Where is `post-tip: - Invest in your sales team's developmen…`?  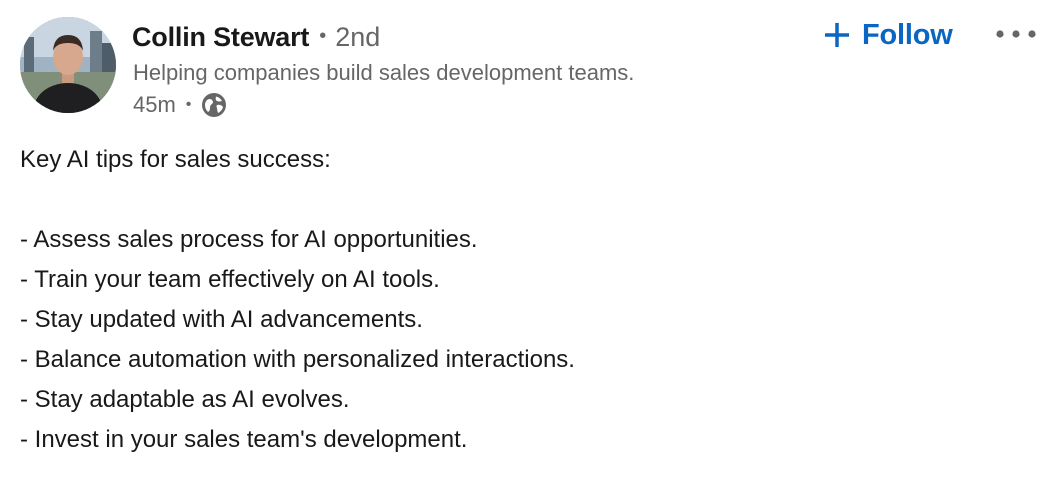
post-tip: - Invest in your sales team's developmen… is located at coordinates (244, 439).